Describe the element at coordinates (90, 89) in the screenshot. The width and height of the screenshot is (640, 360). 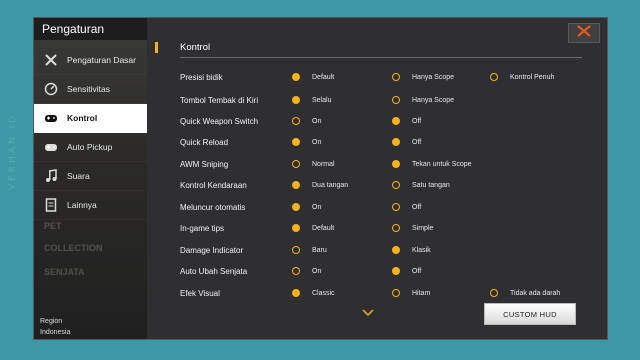
I see `sidebar-item-sensitivitas: Sensitivitas` at that location.